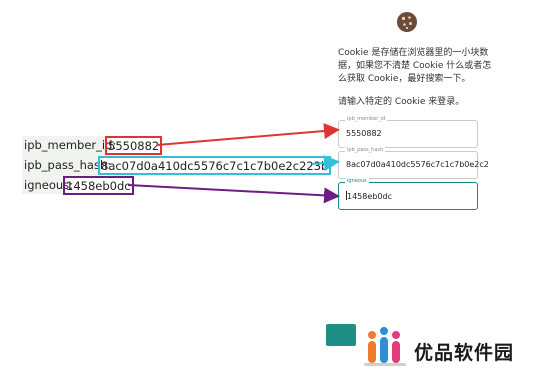  What do you see at coordinates (464, 353) in the screenshot?
I see `watermark-text: 优品软件园` at bounding box center [464, 353].